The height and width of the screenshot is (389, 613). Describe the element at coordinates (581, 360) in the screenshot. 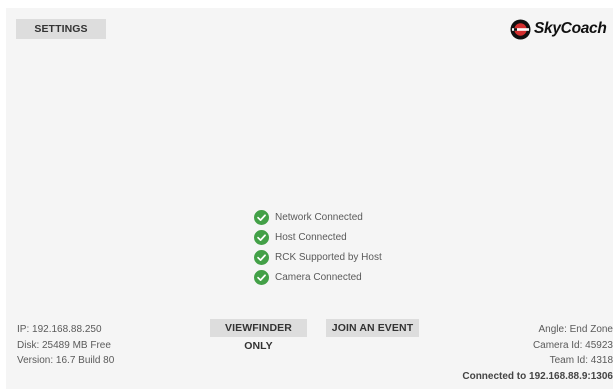

I see `team-id: Team Id: 4318` at that location.